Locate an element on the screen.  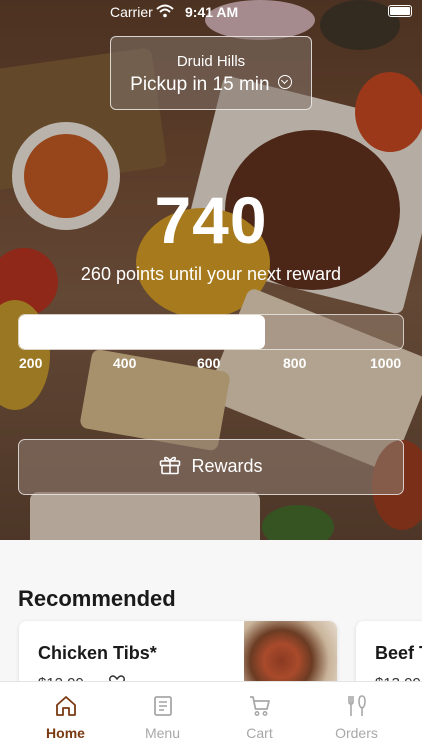
tab-orders: Orders is located at coordinates (356, 716).